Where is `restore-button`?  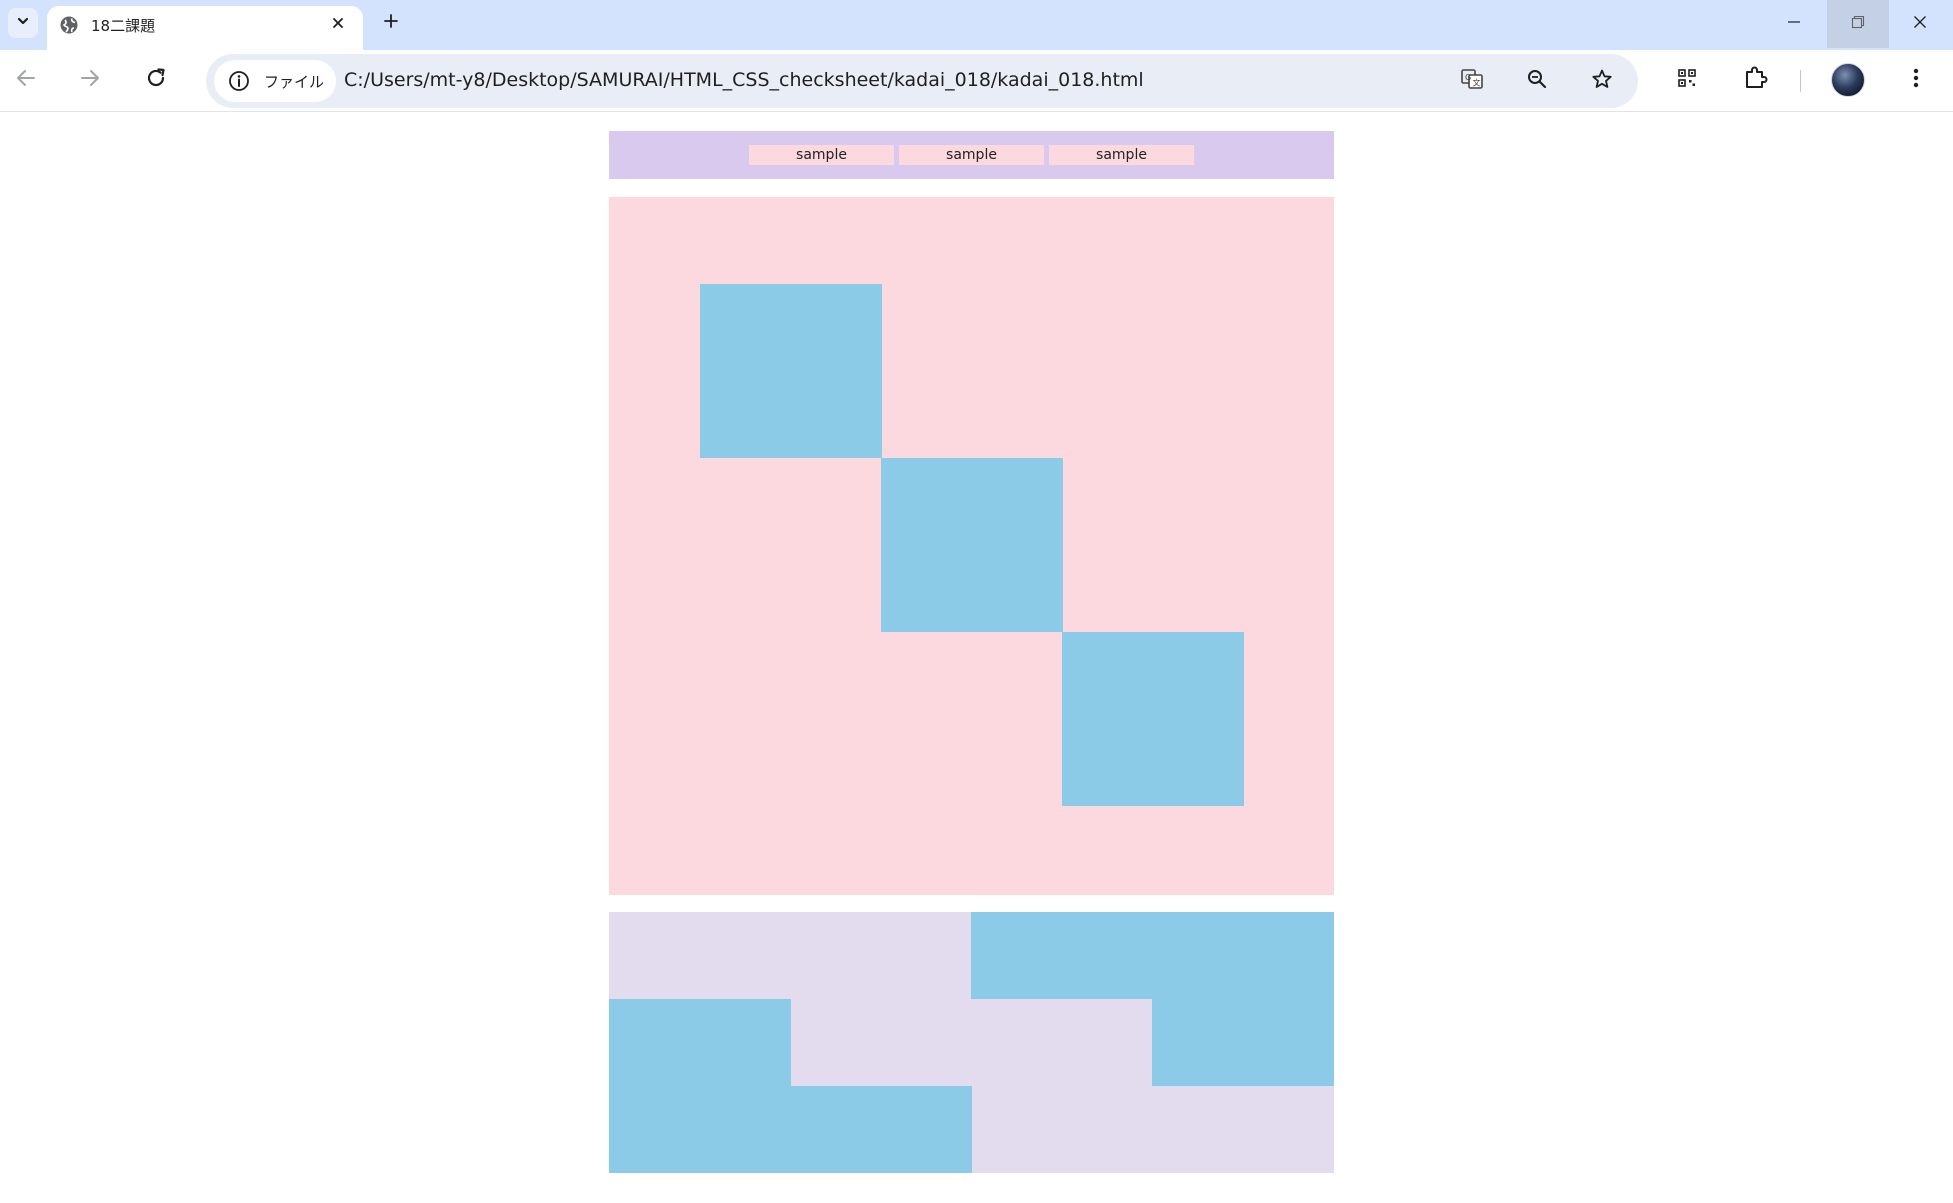 restore-button is located at coordinates (1858, 24).